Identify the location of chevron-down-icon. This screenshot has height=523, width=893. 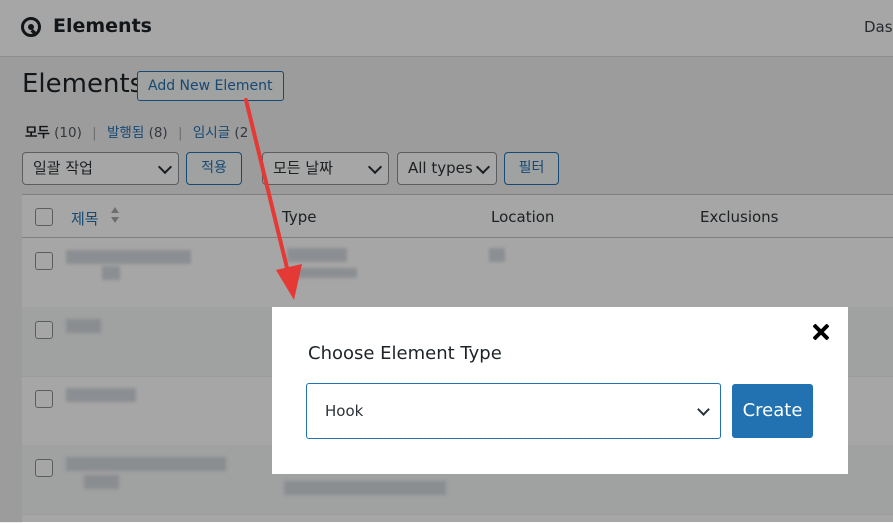
(703, 409).